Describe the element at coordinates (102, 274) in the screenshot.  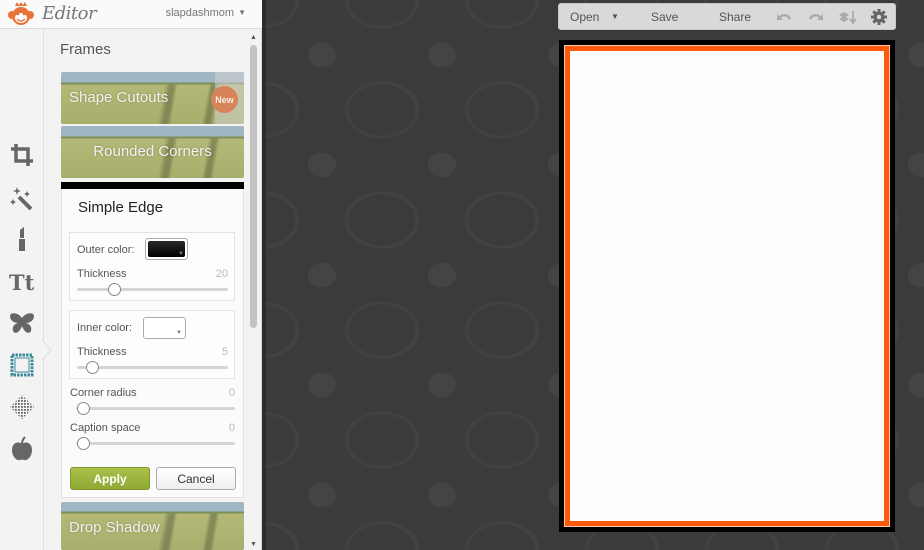
I see `outer-thickness-label: Thickness` at that location.